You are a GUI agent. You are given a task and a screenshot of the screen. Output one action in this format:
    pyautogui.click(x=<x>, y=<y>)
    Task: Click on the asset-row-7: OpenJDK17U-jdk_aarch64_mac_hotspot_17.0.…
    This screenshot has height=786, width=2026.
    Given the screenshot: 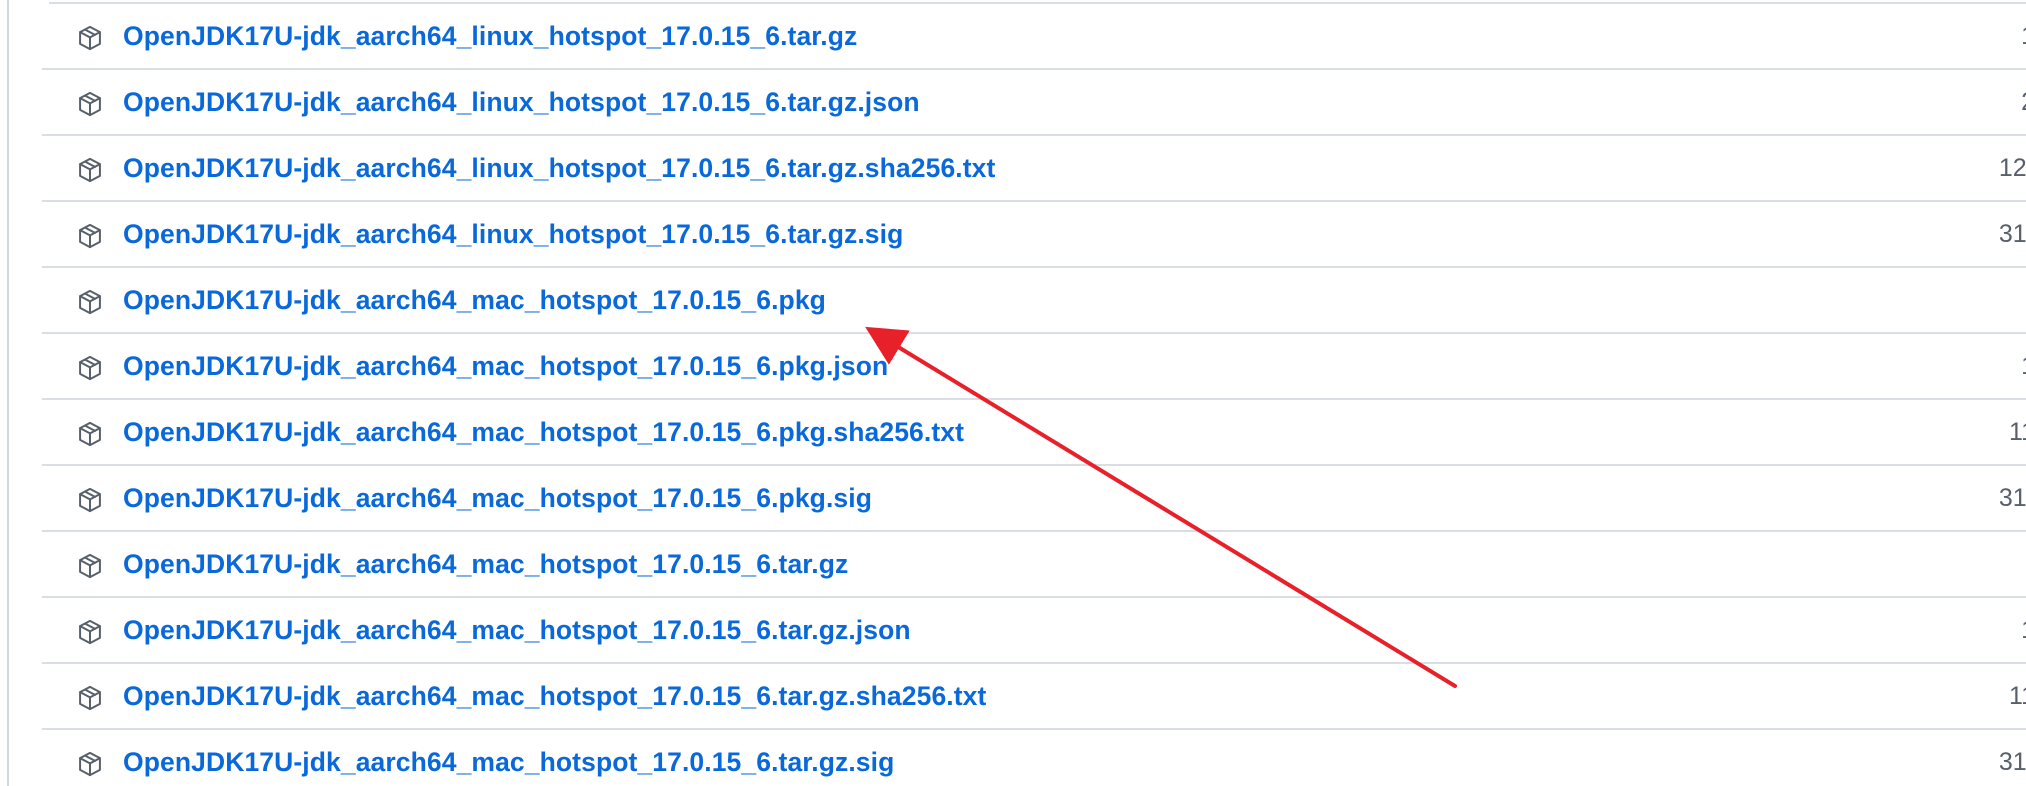 What is the action you would take?
    pyautogui.click(x=1034, y=499)
    